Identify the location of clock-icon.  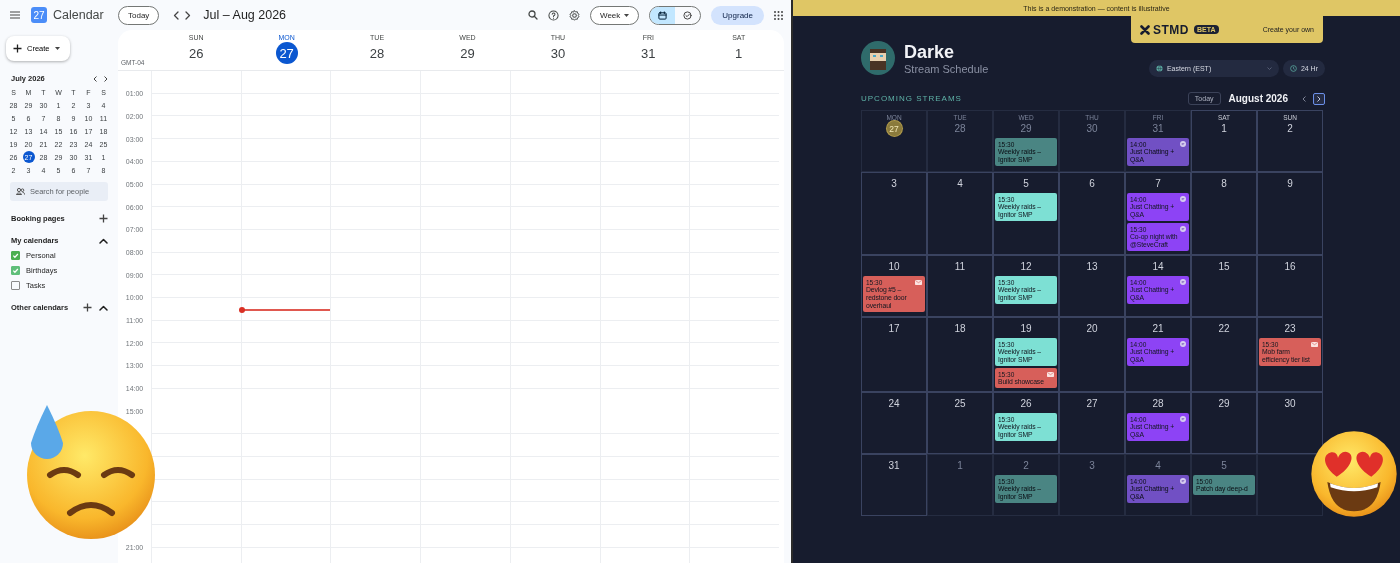
(1293, 68).